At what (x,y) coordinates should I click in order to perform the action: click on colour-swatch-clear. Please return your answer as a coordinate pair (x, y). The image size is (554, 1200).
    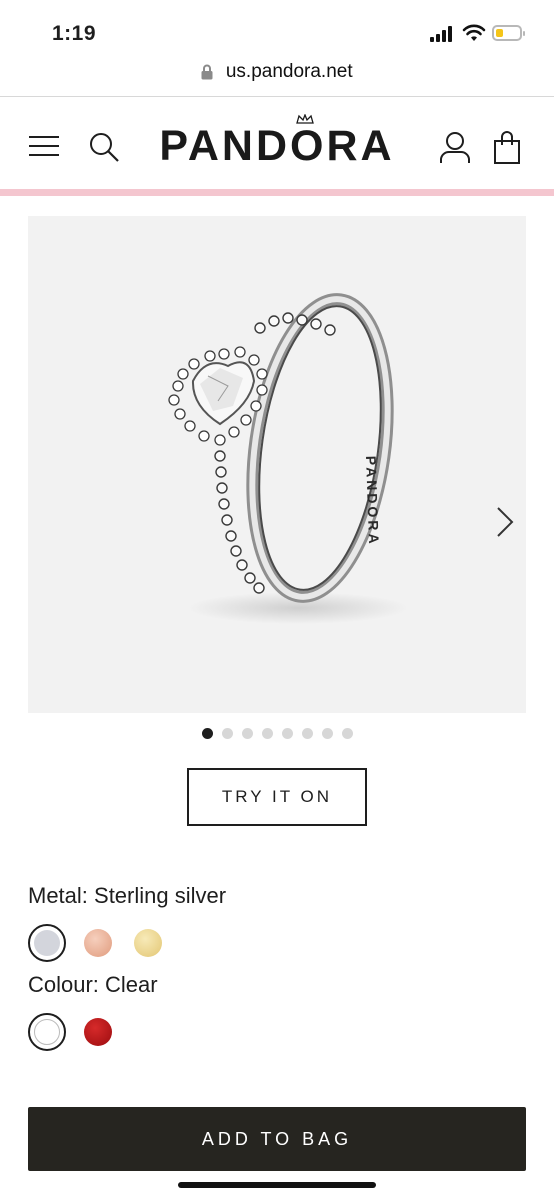
    Looking at the image, I should click on (47, 1032).